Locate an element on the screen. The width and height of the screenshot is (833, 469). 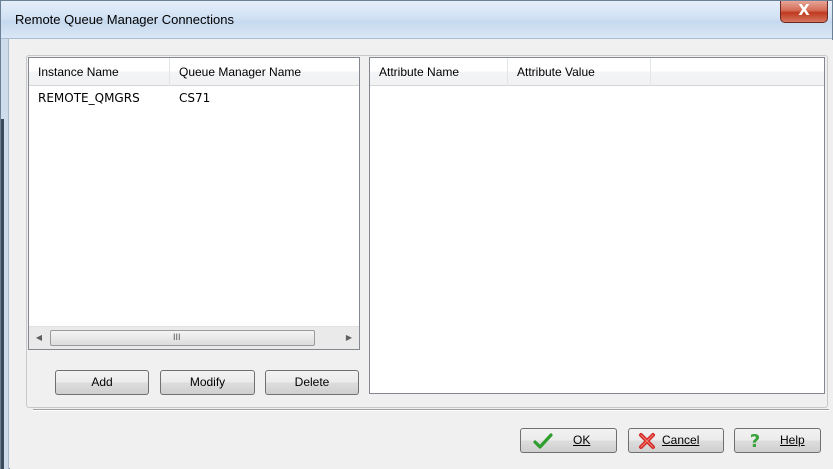
question-mark-icon: ? is located at coordinates (755, 441).